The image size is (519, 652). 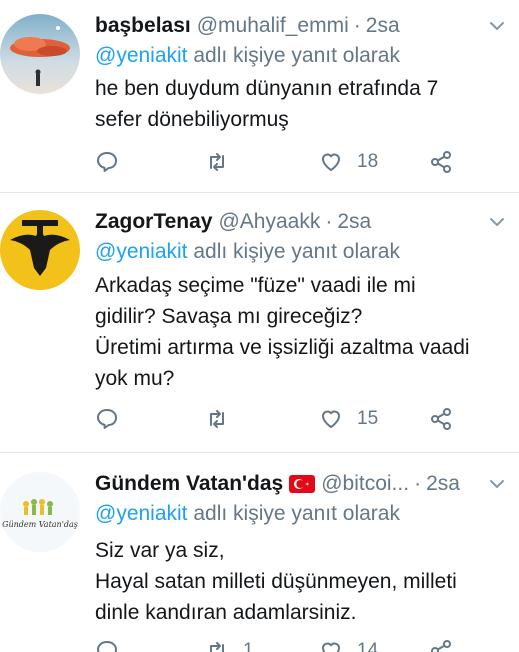 I want to click on tweet-header: ZagorTenay @Ahyaakk · 2sa, so click(x=233, y=222).